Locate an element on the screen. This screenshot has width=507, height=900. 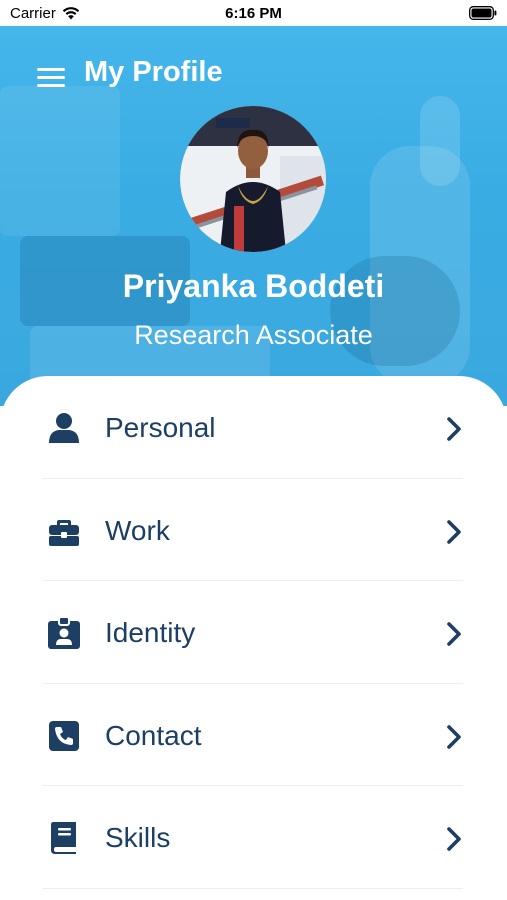
book-icon is located at coordinates (63, 838).